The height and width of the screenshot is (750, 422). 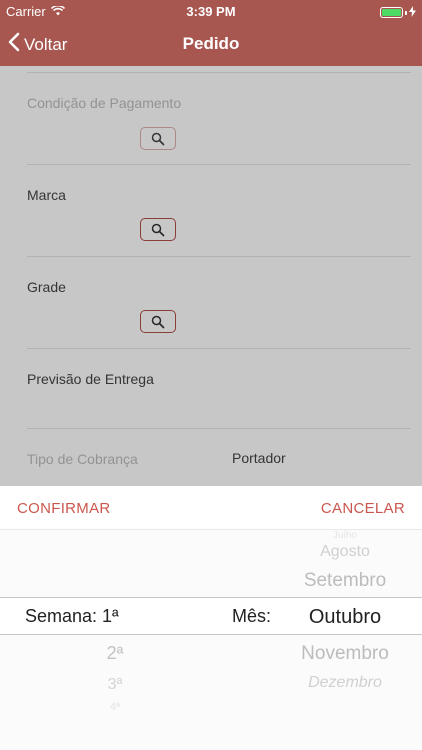 What do you see at coordinates (412, 12) in the screenshot?
I see `charging-bolt-icon` at bounding box center [412, 12].